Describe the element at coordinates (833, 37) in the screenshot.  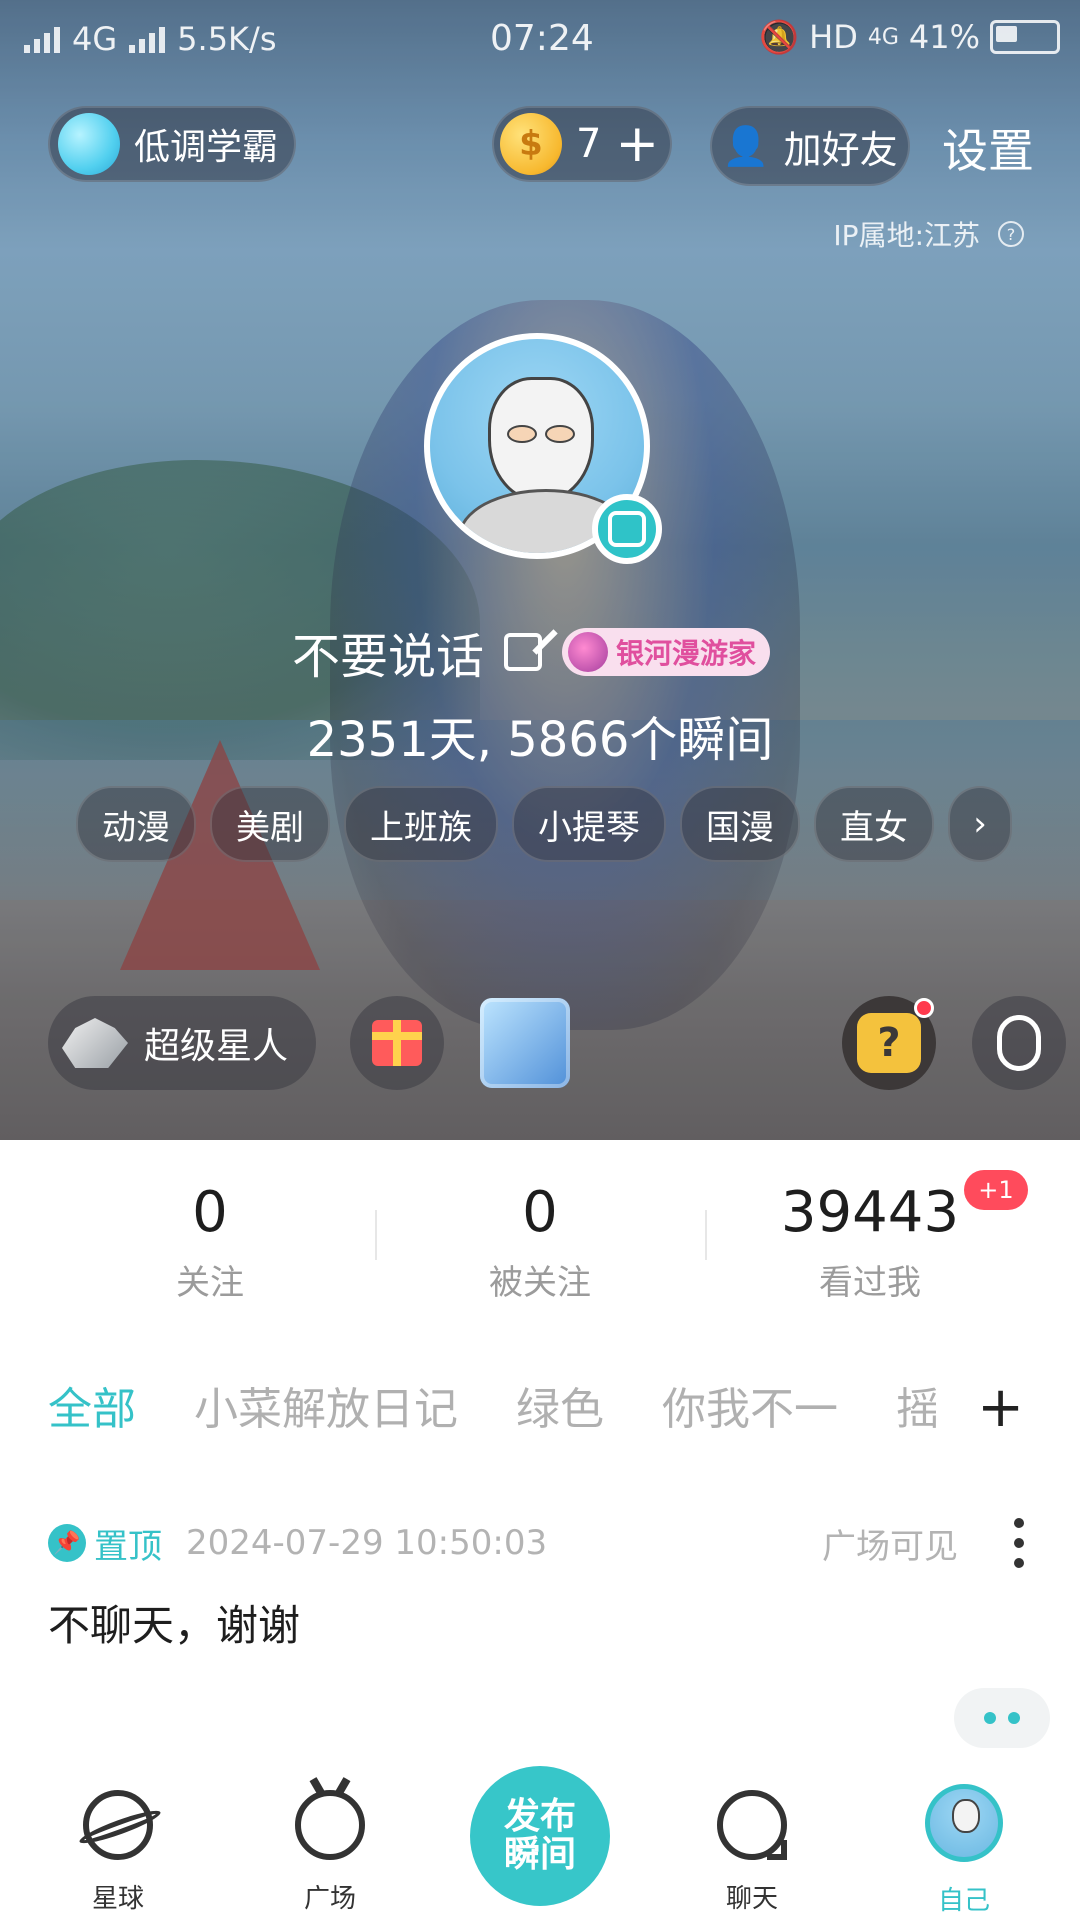
I see `hd-label: HD` at that location.